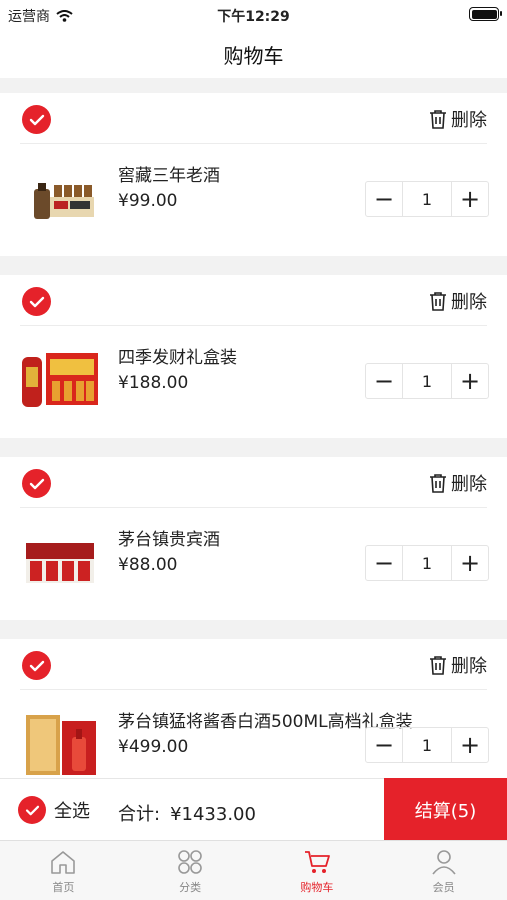 This screenshot has height=900, width=507. What do you see at coordinates (213, 814) in the screenshot?
I see `total-amount: ¥1433.00` at bounding box center [213, 814].